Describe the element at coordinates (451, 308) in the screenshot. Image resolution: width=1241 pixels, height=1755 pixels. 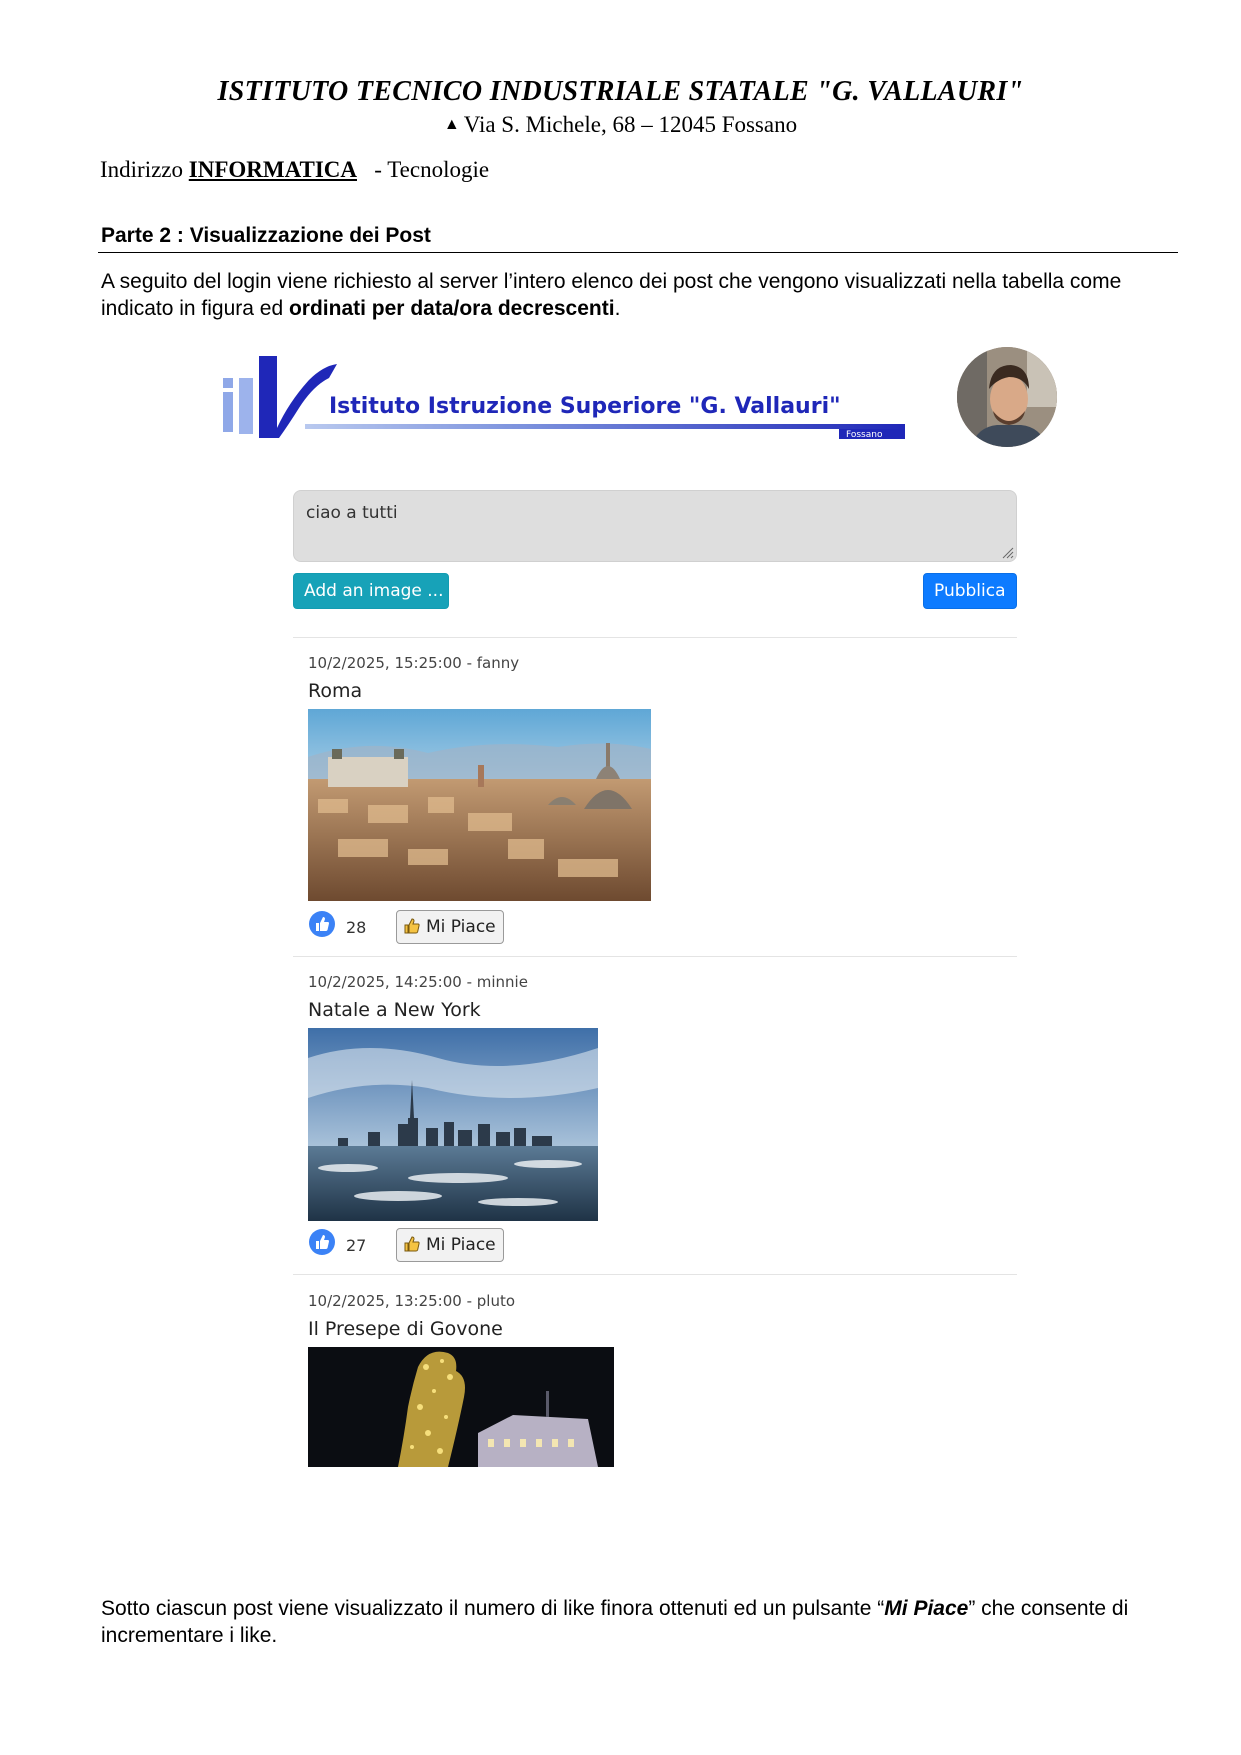
I see `intro-bold: ordinati per data/ora decrescenti` at that location.